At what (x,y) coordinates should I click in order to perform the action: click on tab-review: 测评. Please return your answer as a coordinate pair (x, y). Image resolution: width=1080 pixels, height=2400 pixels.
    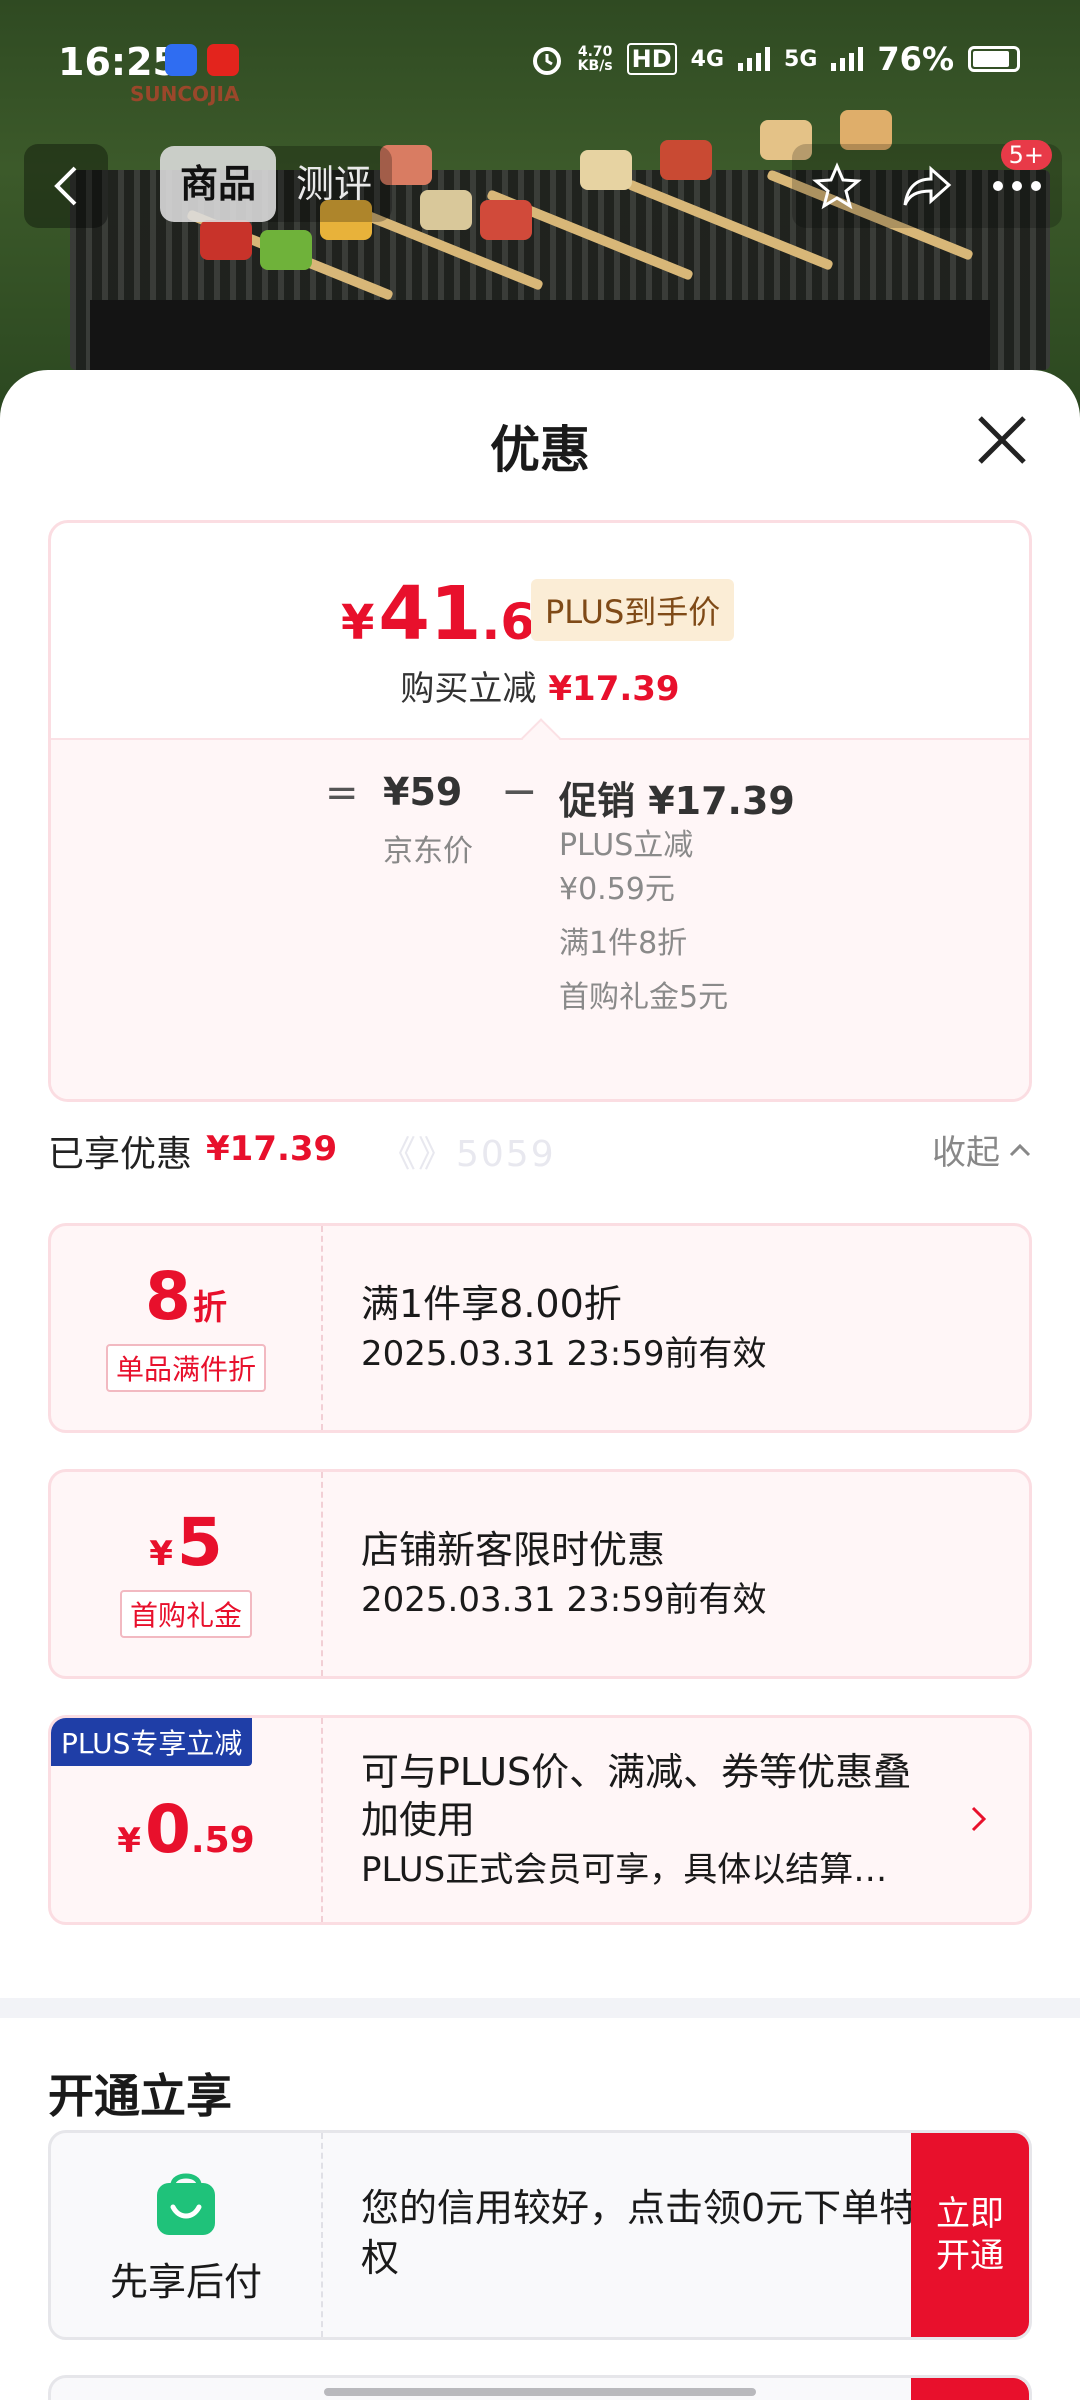
    Looking at the image, I should click on (334, 184).